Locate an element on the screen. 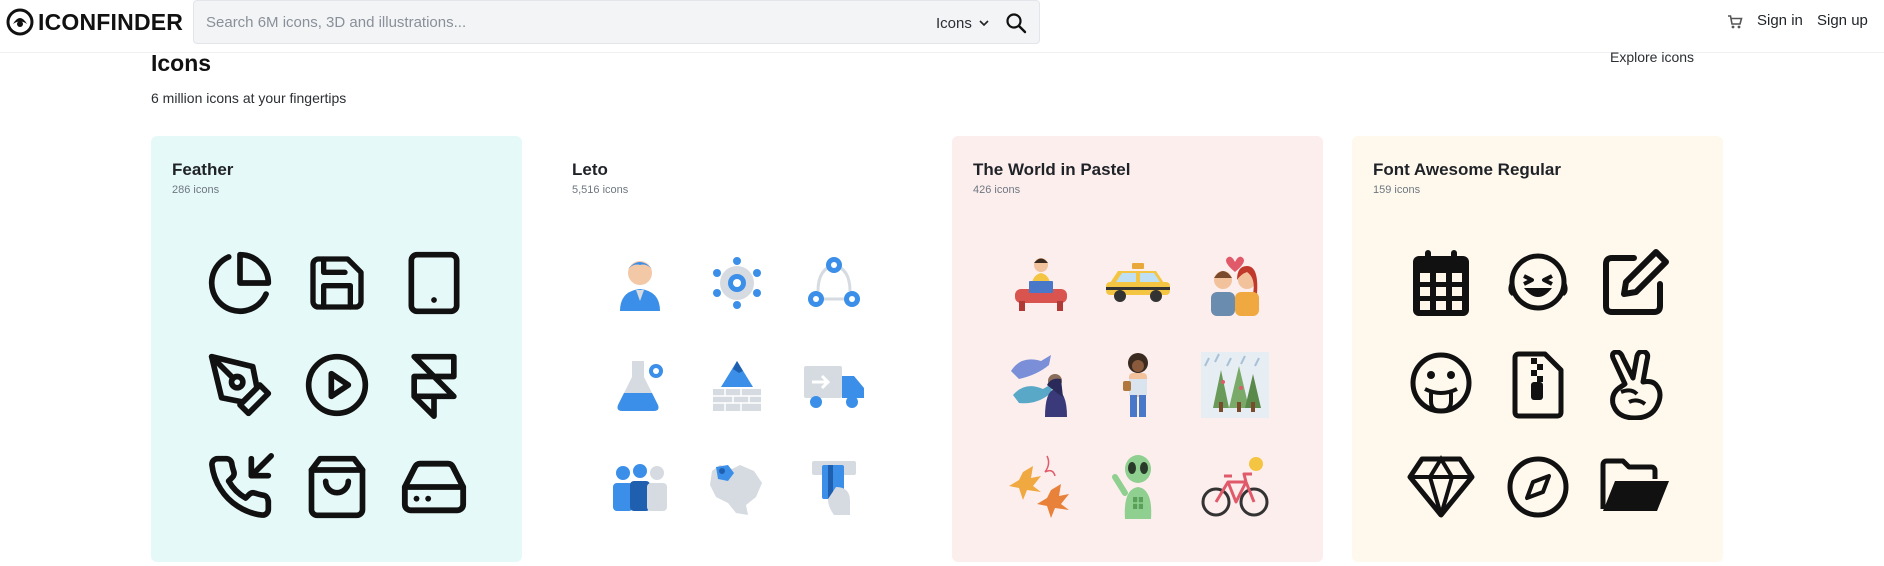 The height and width of the screenshot is (566, 1884). gem-icon is located at coordinates (1441, 486).